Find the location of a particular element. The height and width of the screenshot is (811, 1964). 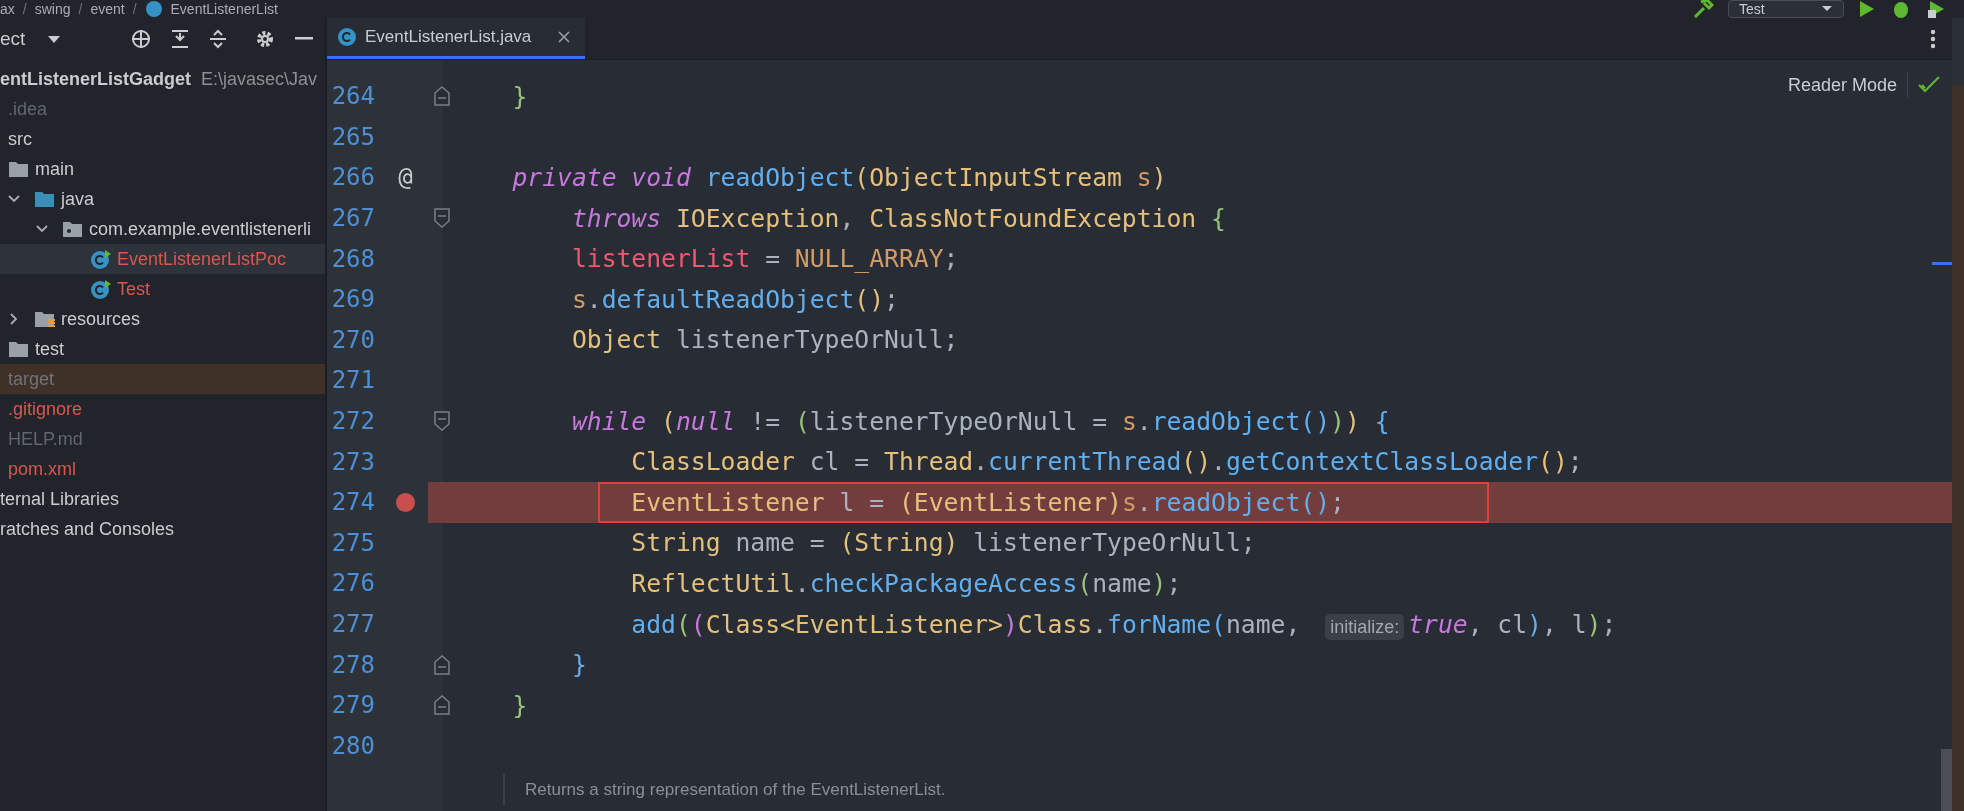

code-line: Object listenerTypeOrNull; is located at coordinates (764, 340).